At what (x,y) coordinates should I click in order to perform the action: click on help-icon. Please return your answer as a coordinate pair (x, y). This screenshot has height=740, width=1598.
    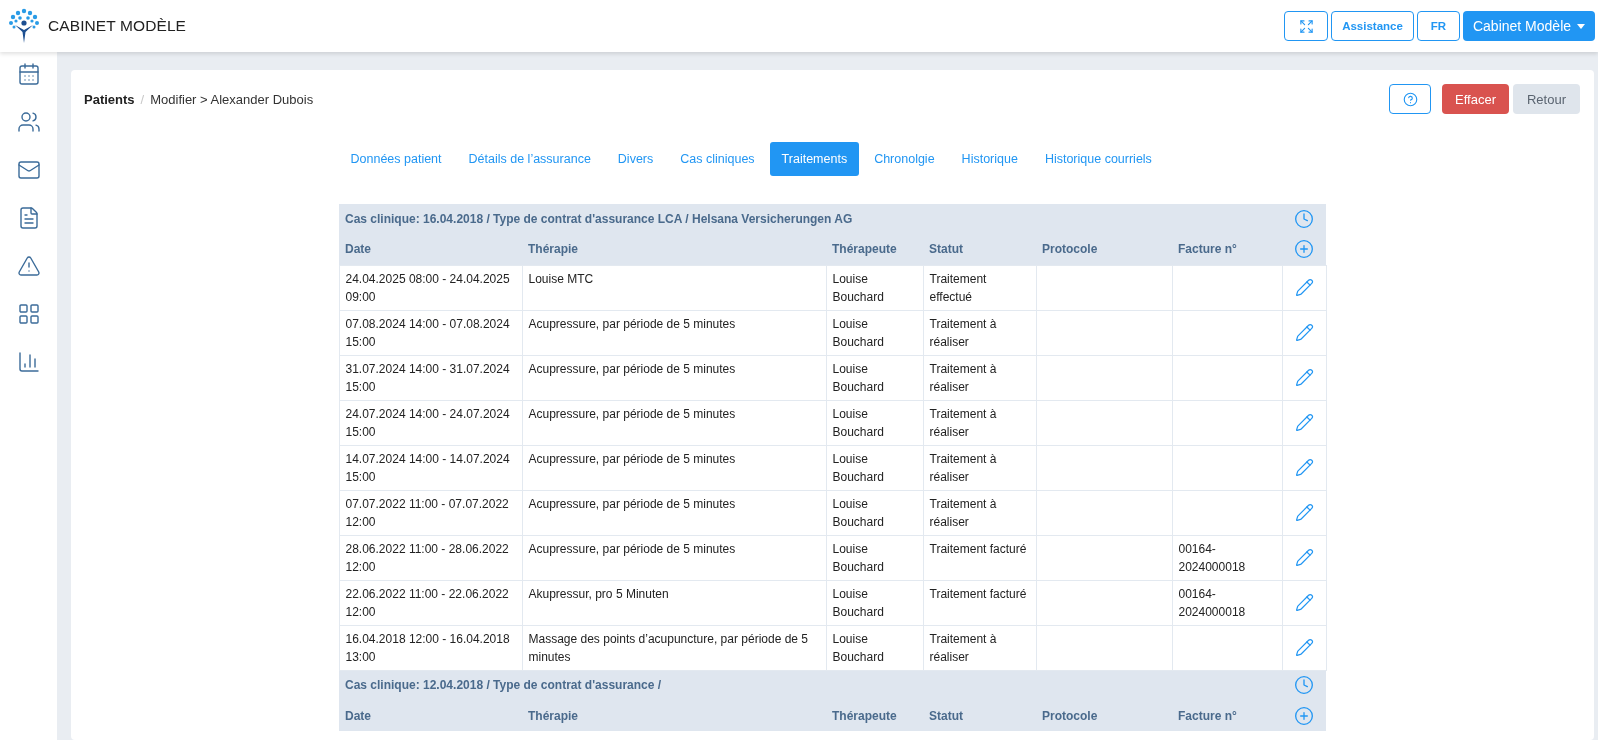
    Looking at the image, I should click on (1410, 99).